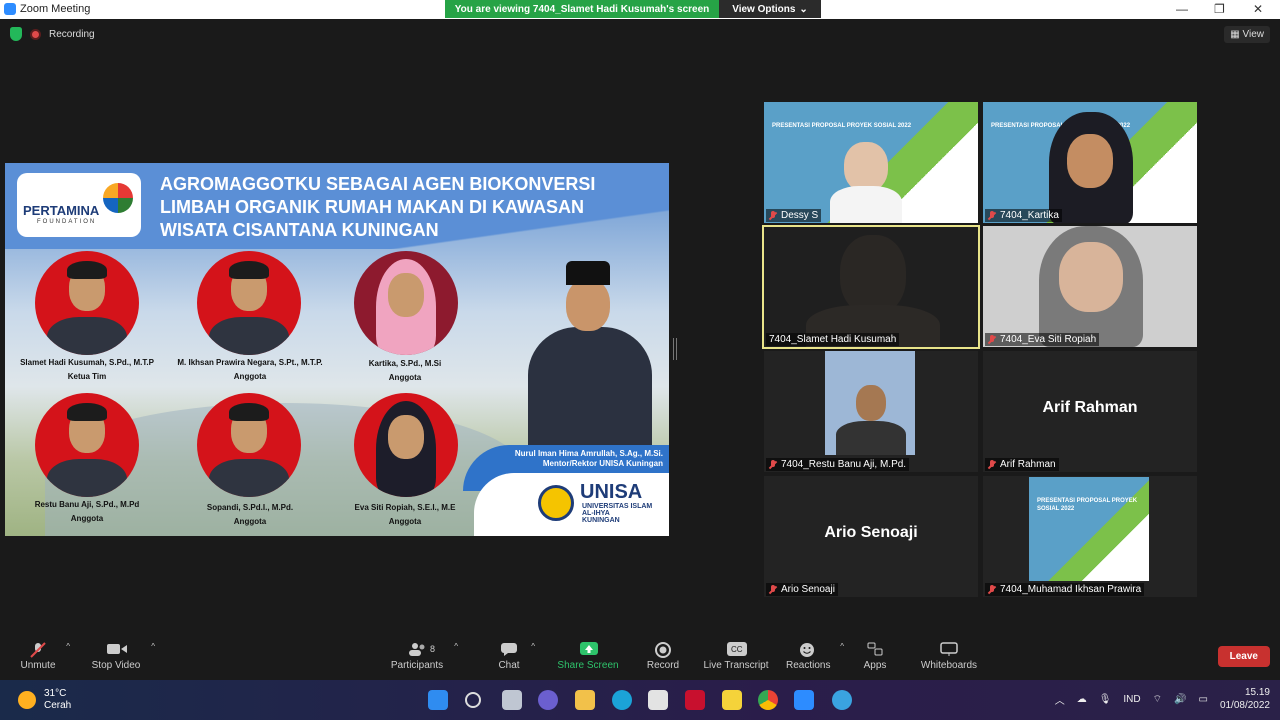 The height and width of the screenshot is (720, 1280). What do you see at coordinates (838, 464) in the screenshot?
I see `tile-name: 7404_Restu Banu Aji, M.Pd.` at bounding box center [838, 464].